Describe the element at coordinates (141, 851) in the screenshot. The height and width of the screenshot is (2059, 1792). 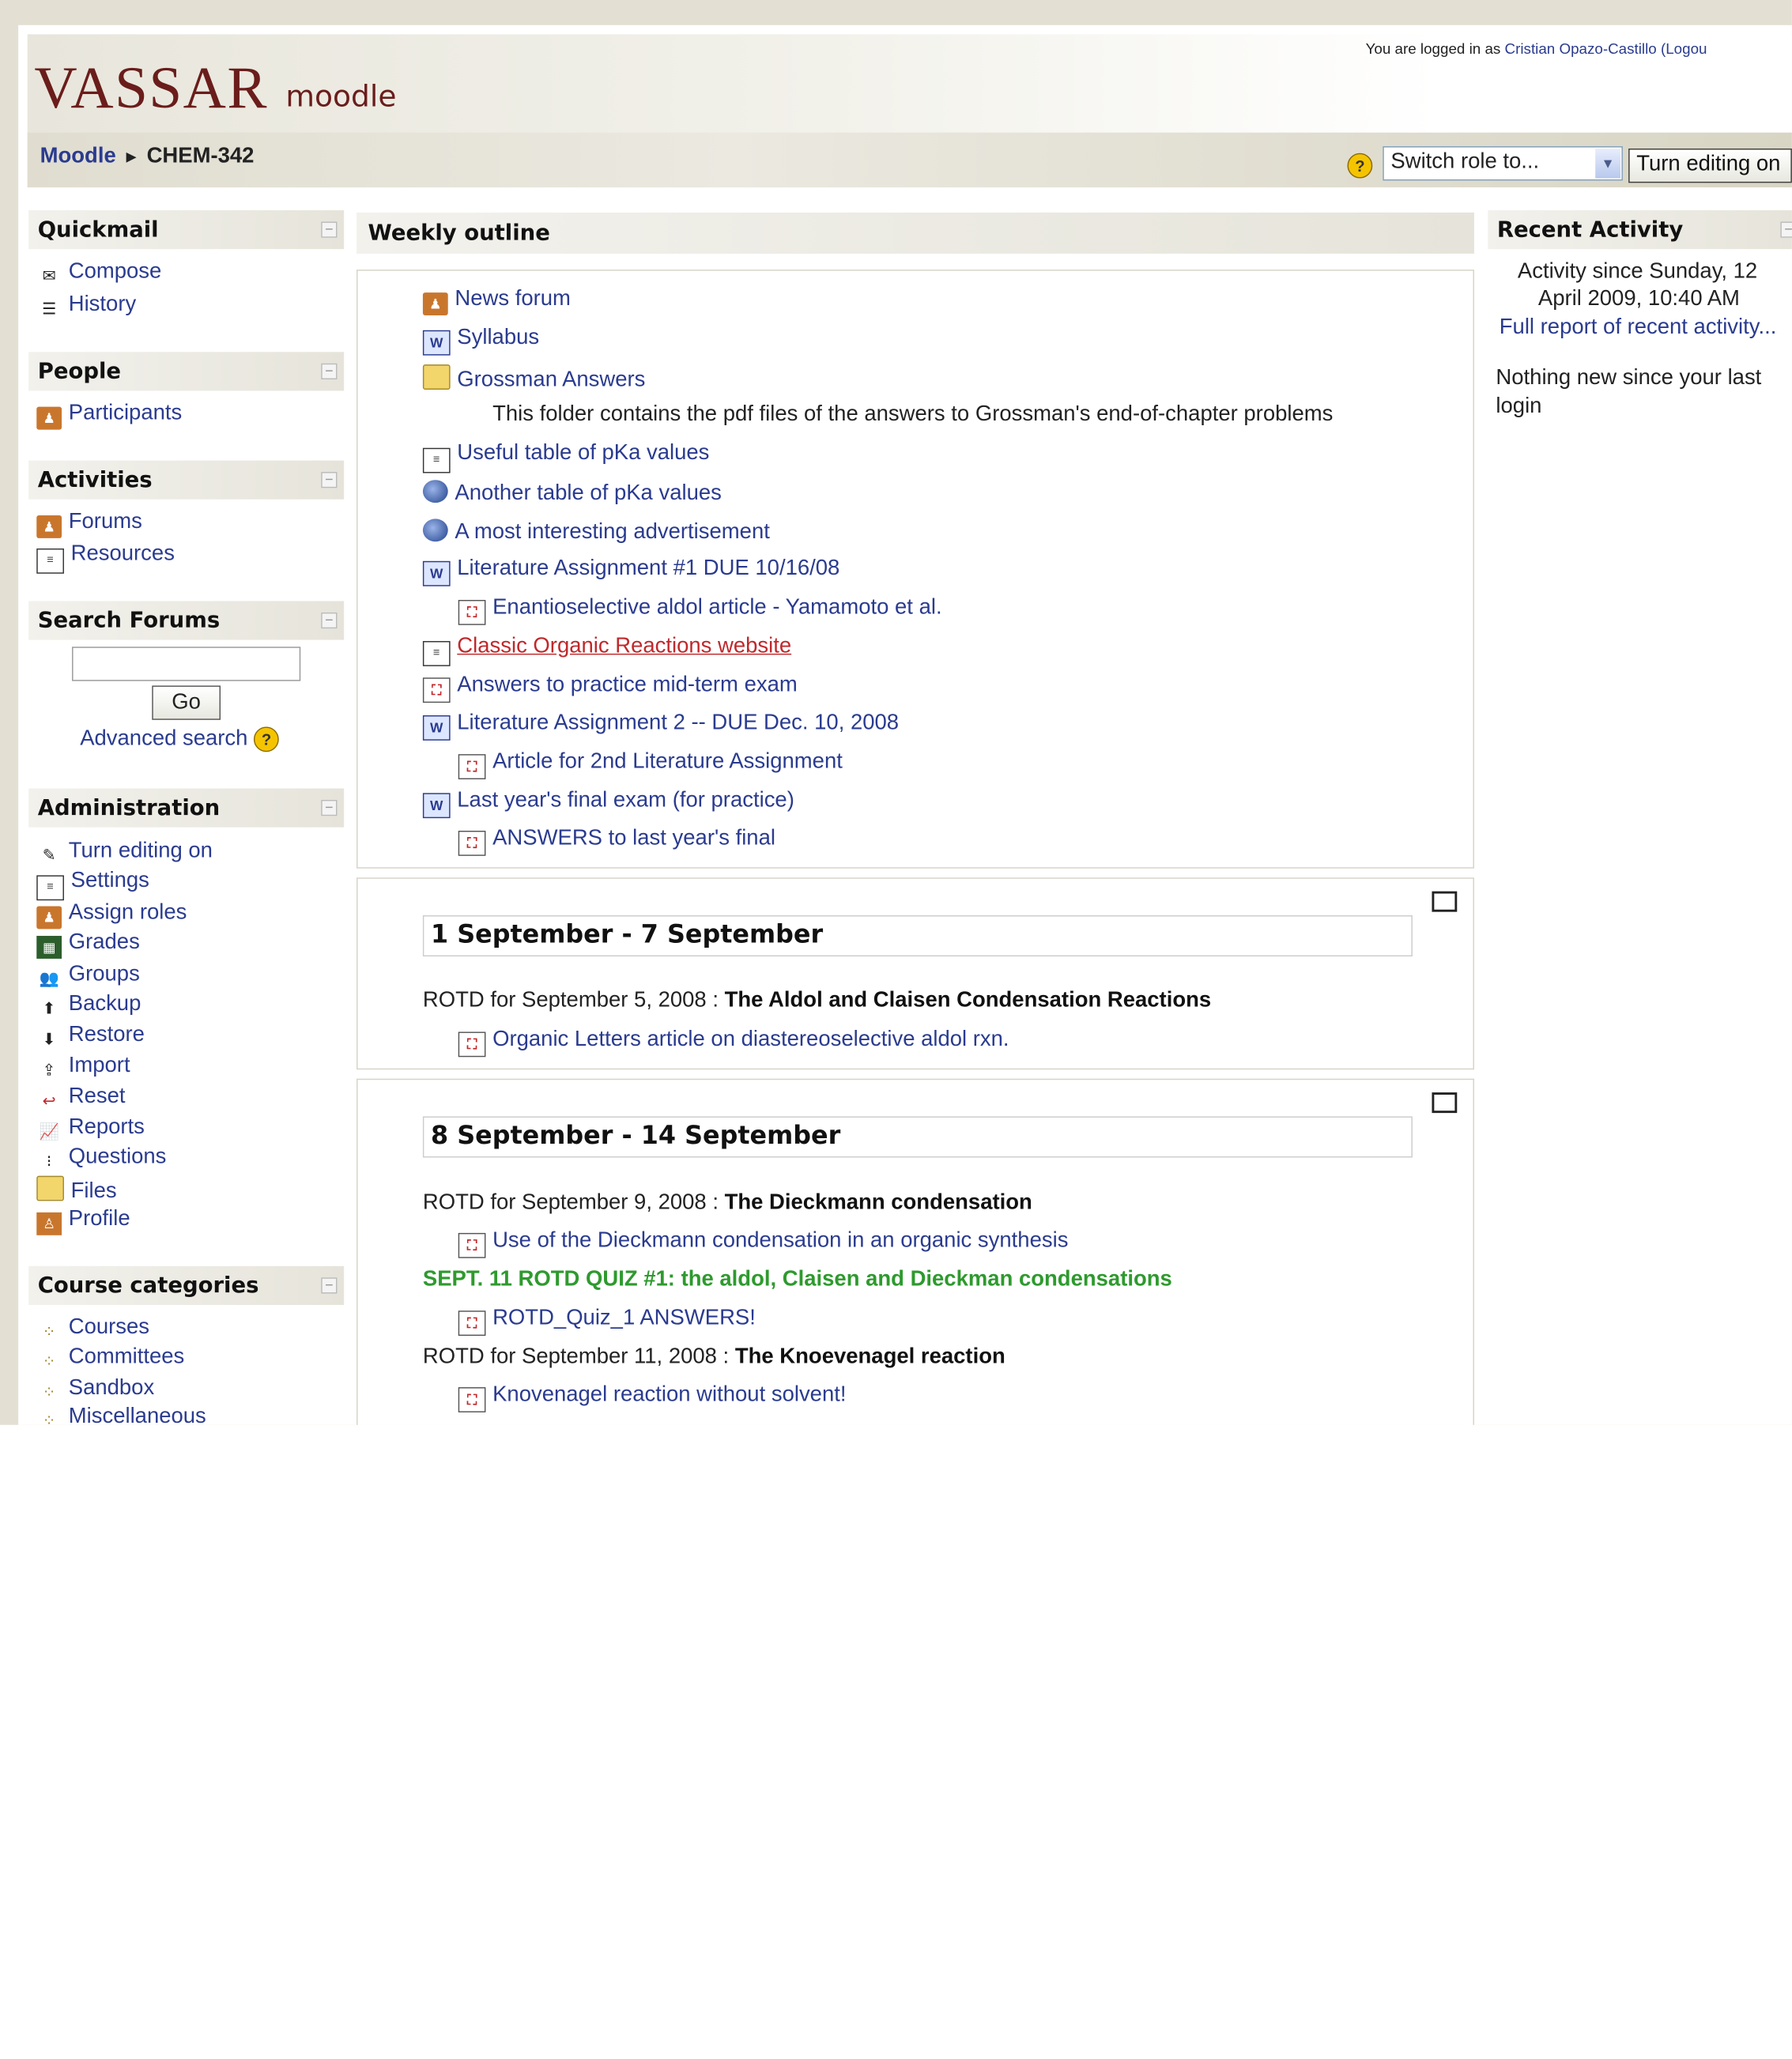
I see `sidebar-item-label: Turn editing on` at that location.